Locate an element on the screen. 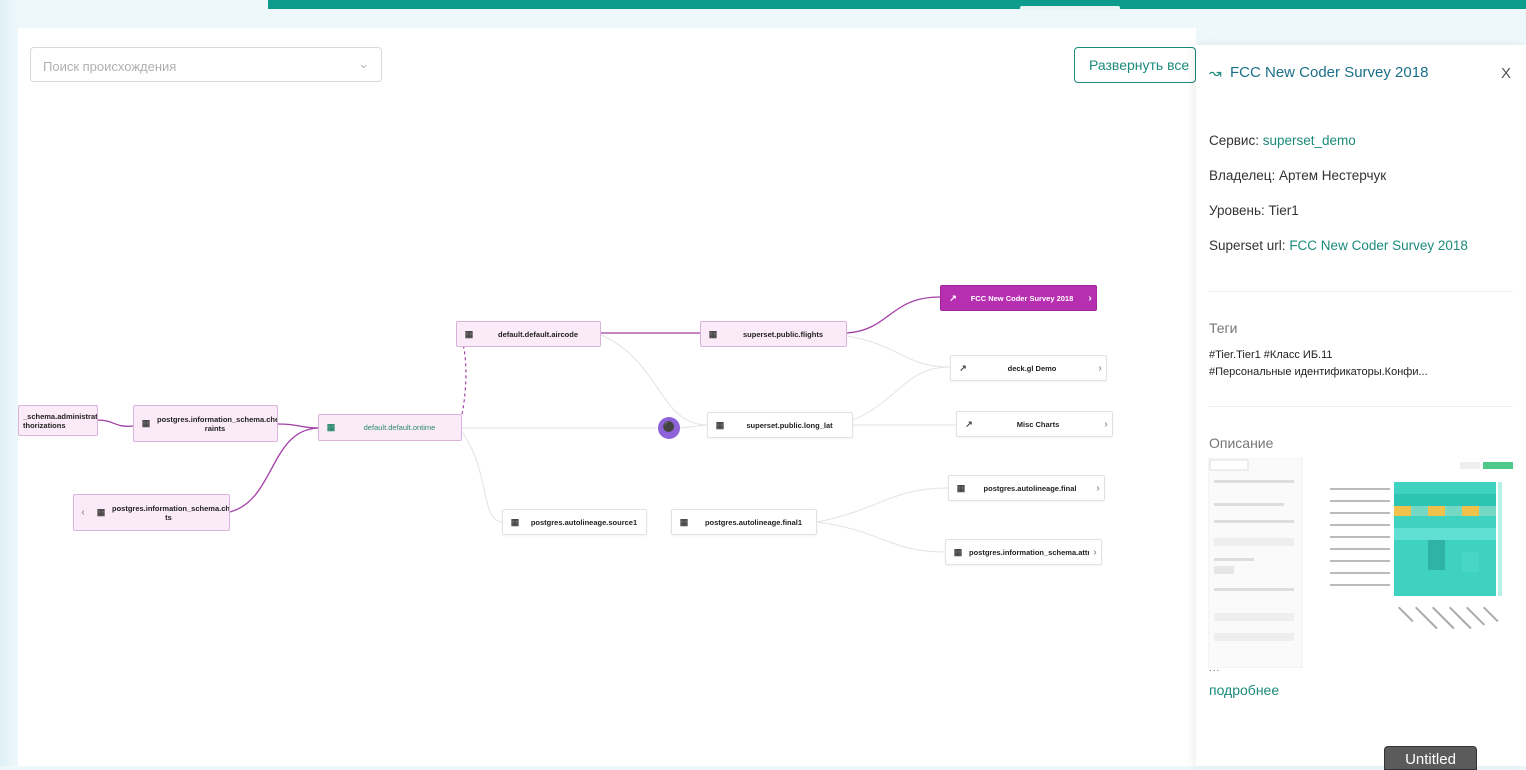  node-label: postgres.autolineage.final1 is located at coordinates (753, 522).